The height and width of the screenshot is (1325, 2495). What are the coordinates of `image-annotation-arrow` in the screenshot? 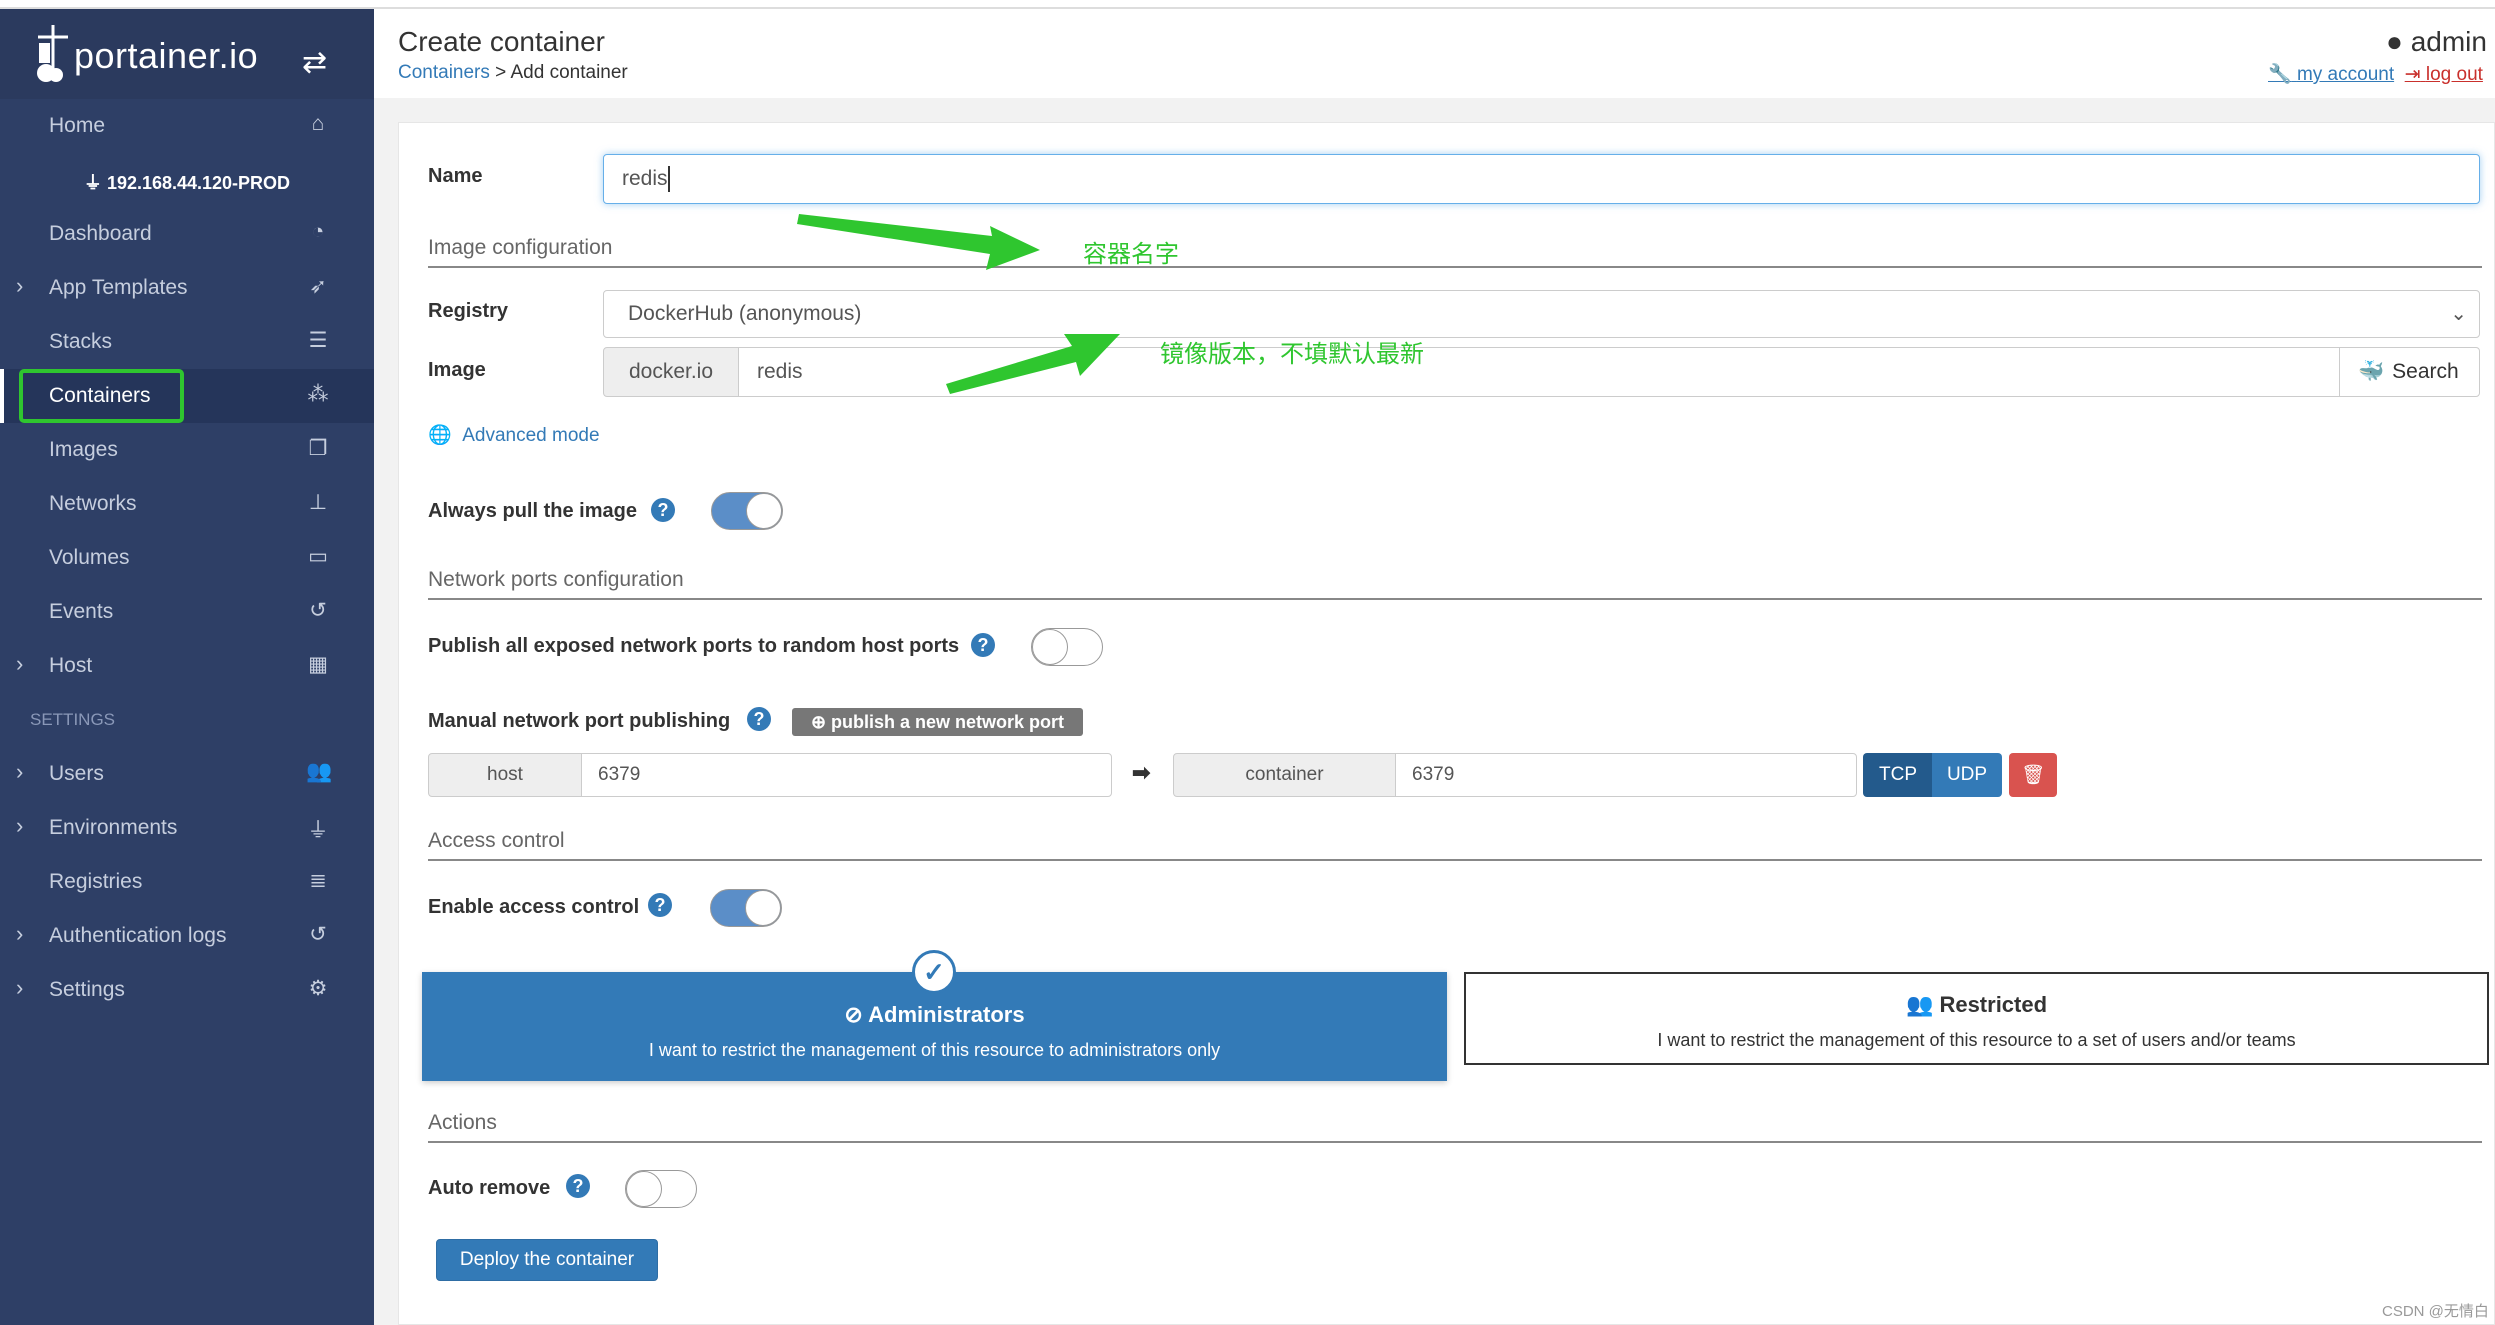 It's located at (1033, 364).